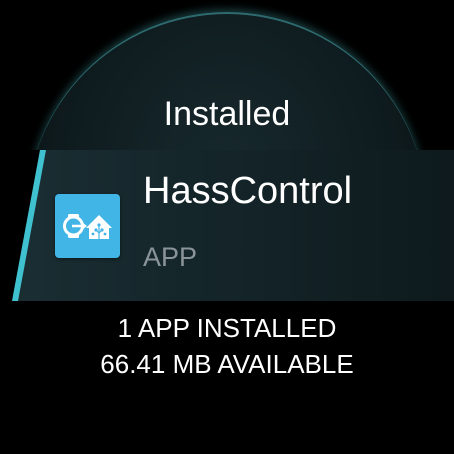 This screenshot has height=454, width=454. I want to click on hasscontrol-app-icon, so click(87, 226).